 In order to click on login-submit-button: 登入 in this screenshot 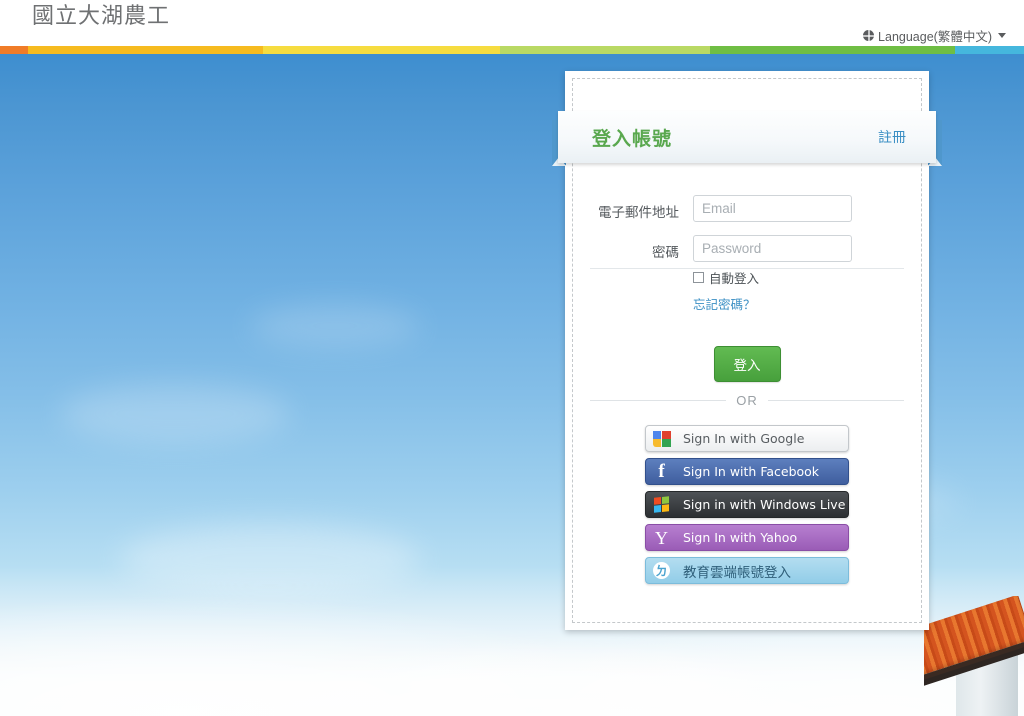, I will do `click(747, 364)`.